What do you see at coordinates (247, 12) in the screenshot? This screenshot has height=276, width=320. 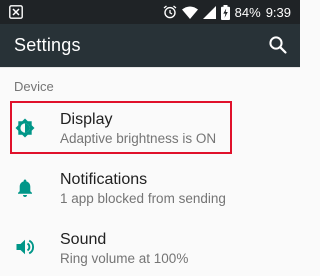 I see `battery-percent: 84%` at bounding box center [247, 12].